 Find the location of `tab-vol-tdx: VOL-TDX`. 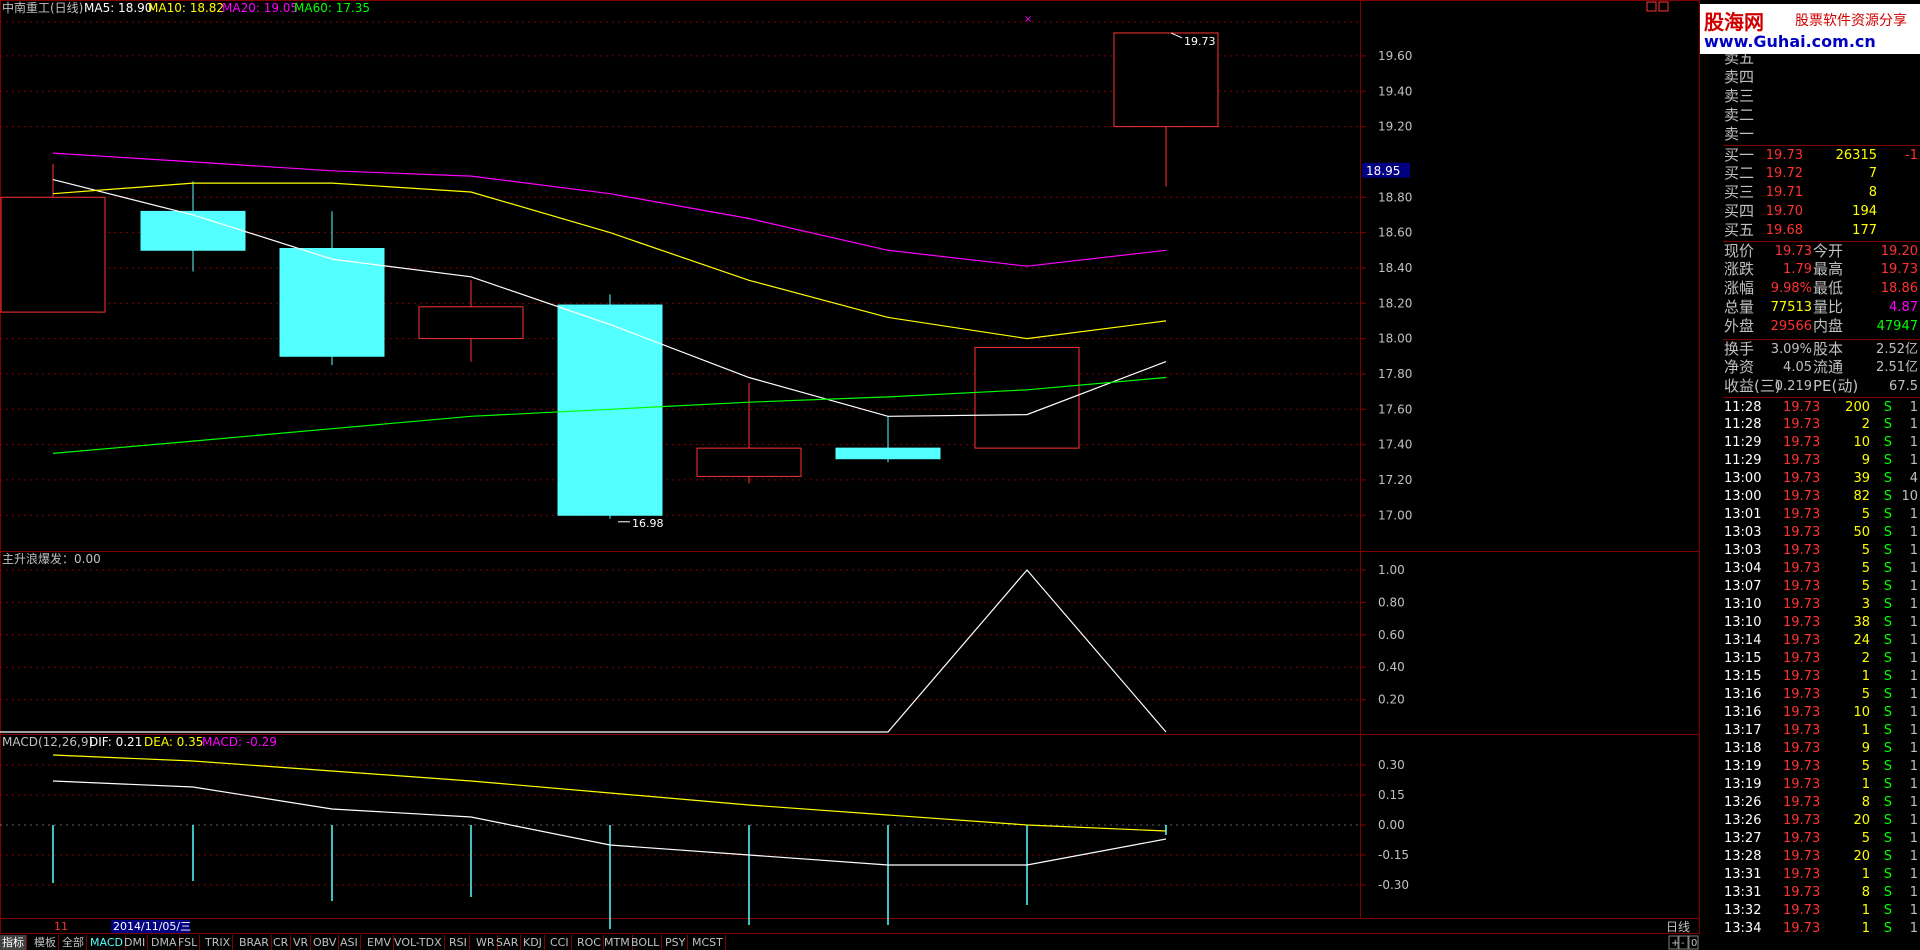

tab-vol-tdx: VOL-TDX is located at coordinates (418, 942).